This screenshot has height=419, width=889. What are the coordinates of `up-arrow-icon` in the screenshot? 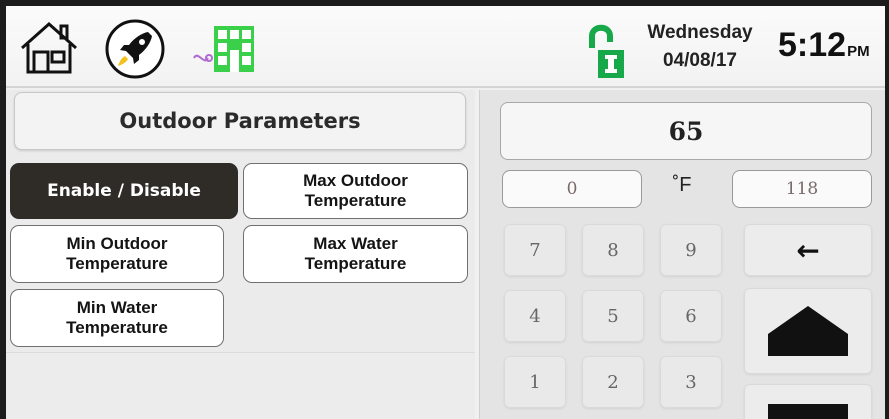 It's located at (808, 331).